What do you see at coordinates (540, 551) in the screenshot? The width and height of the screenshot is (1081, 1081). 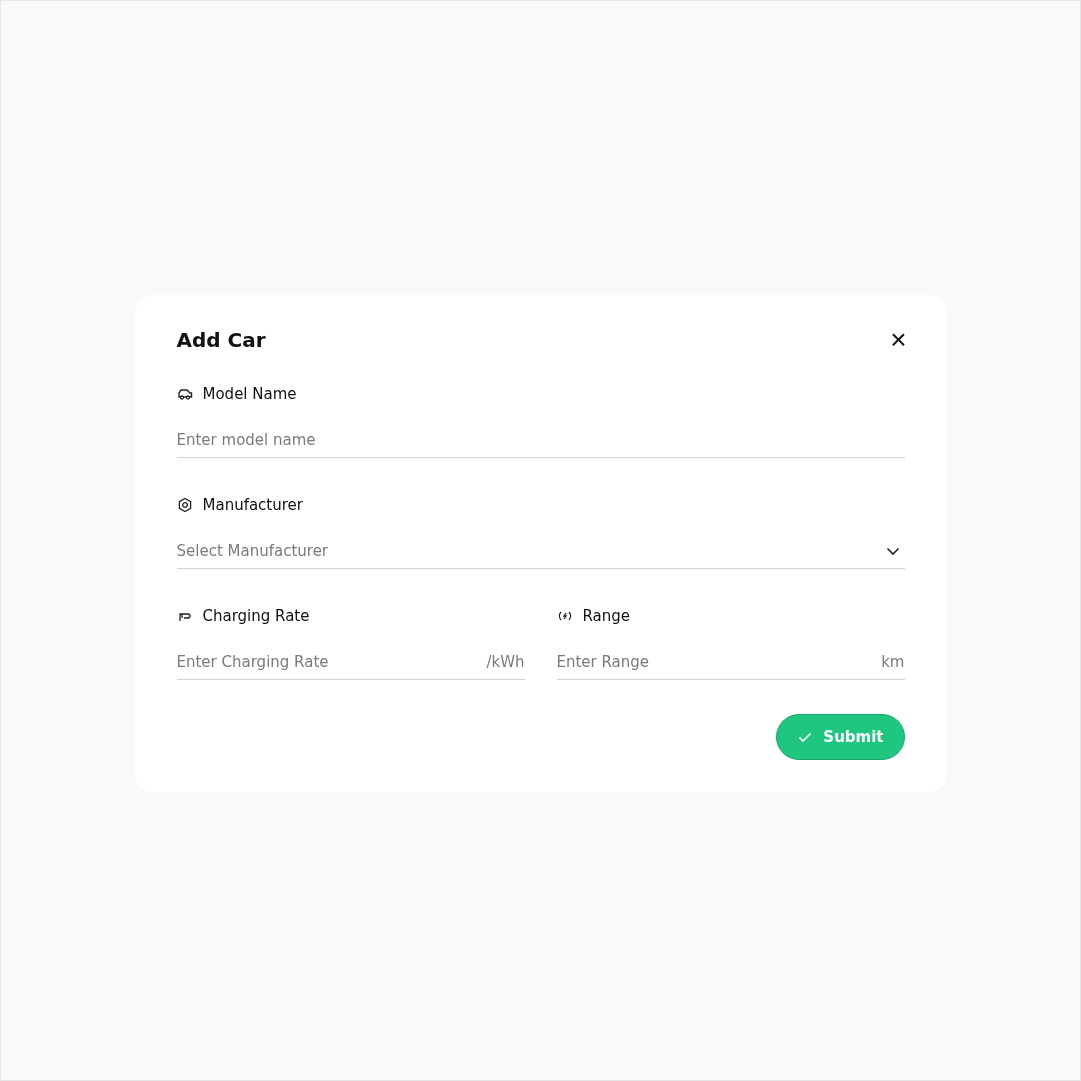 I see `manufacturer-select: Select Manufacturer` at bounding box center [540, 551].